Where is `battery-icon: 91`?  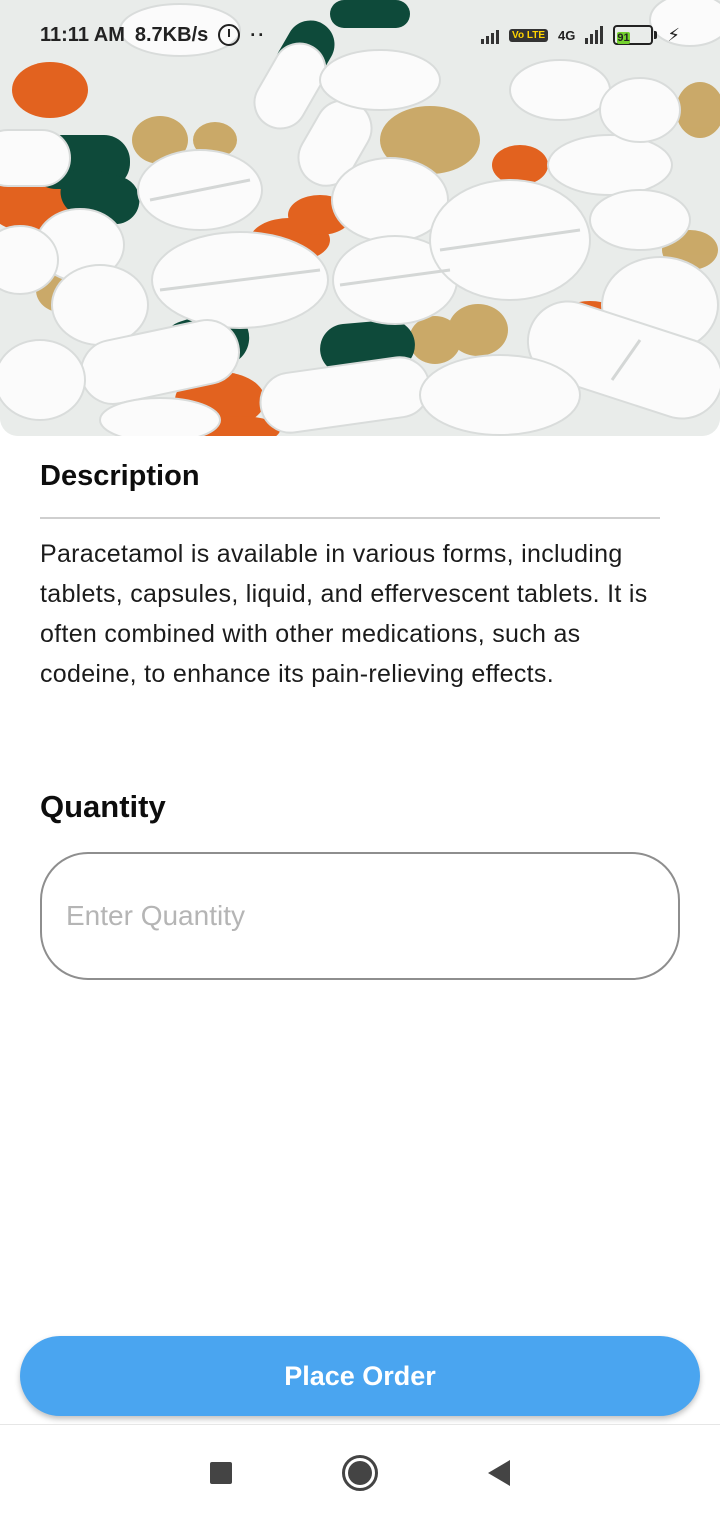
battery-icon: 91 is located at coordinates (635, 35).